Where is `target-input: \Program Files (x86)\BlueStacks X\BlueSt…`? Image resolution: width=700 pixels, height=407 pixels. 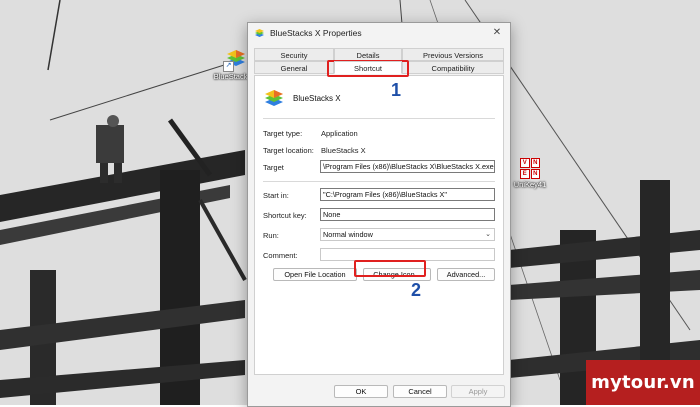
target-input: \Program Files (x86)\BlueStacks X\BlueSt… is located at coordinates (407, 166).